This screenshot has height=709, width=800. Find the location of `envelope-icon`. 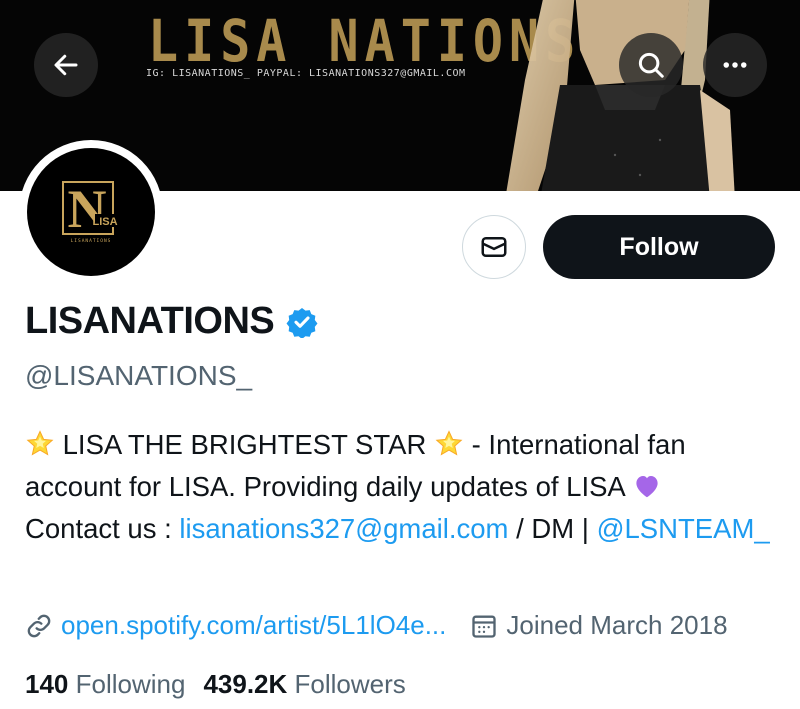

envelope-icon is located at coordinates (494, 247).